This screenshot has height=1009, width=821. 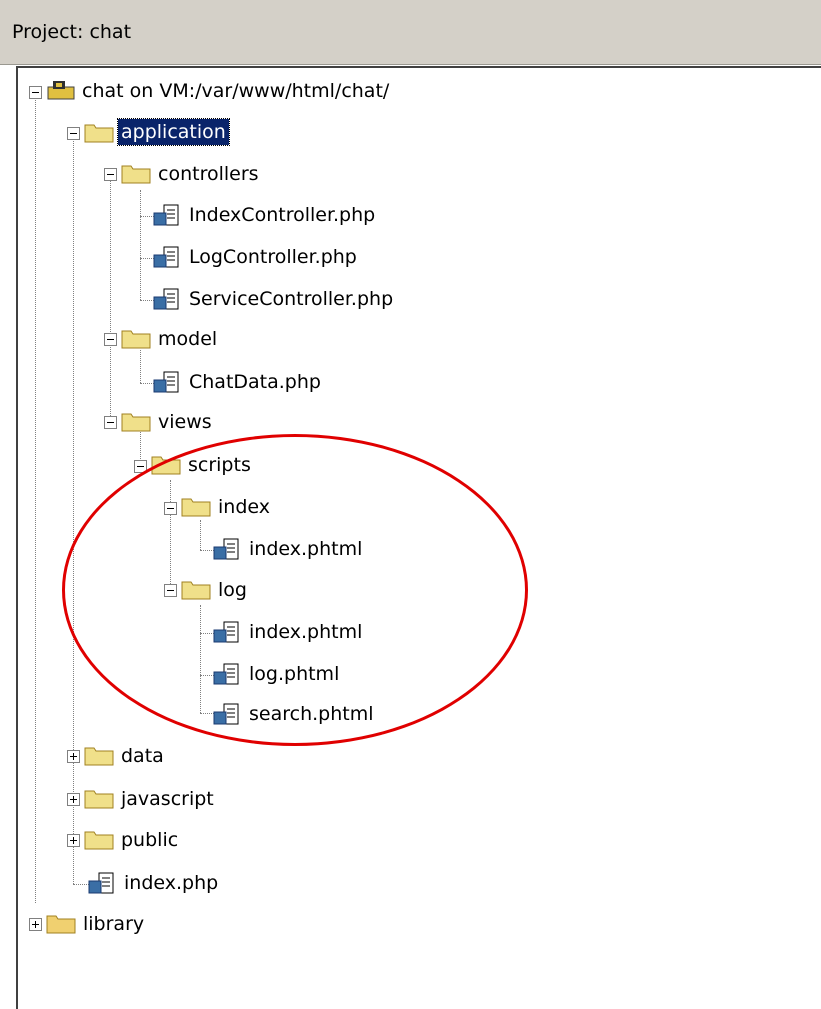 I want to click on tree-item-public: public, so click(x=149, y=840).